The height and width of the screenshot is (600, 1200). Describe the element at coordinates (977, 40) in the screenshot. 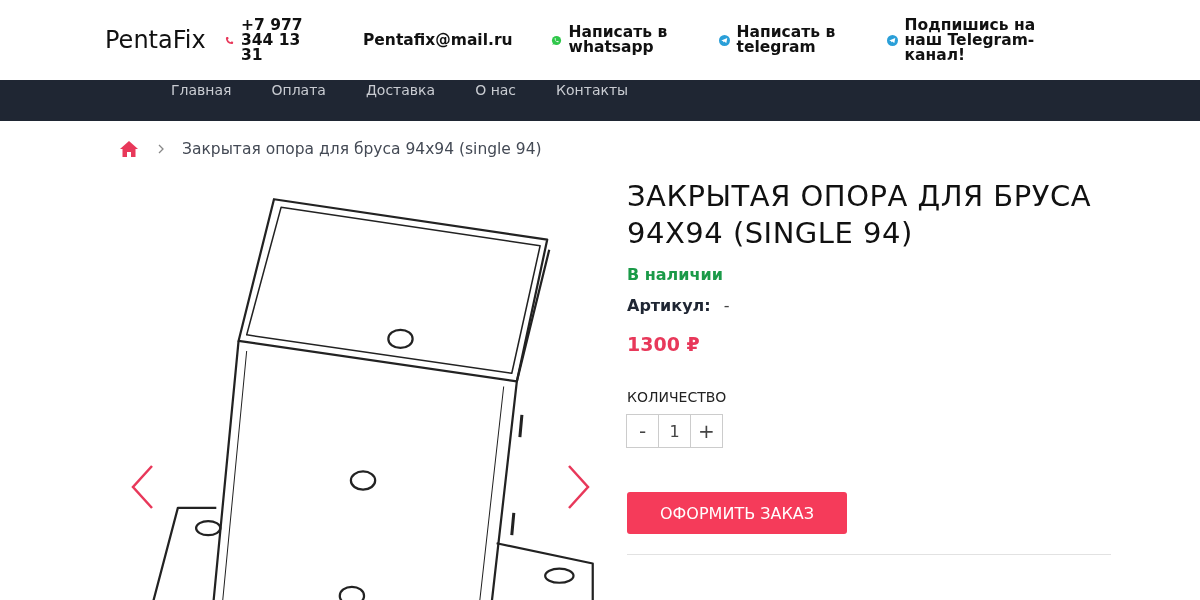

I see `contact-link: Подпишись на наш Telegram-канал!` at that location.